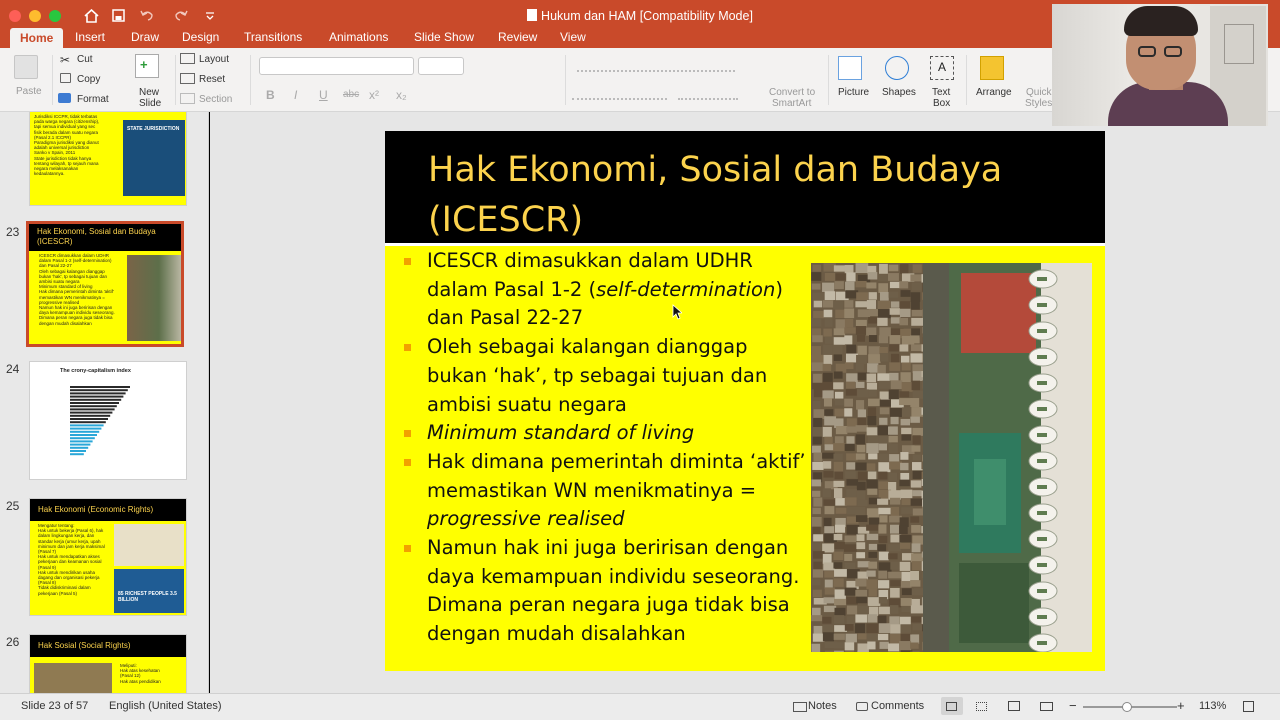 Image resolution: width=1280 pixels, height=720 pixels. I want to click on zoom-in-button: +, so click(1181, 705).